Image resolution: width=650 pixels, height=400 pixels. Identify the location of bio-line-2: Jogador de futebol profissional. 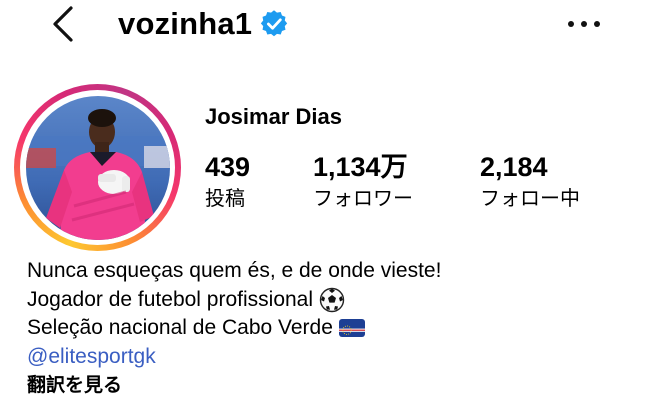
(234, 300).